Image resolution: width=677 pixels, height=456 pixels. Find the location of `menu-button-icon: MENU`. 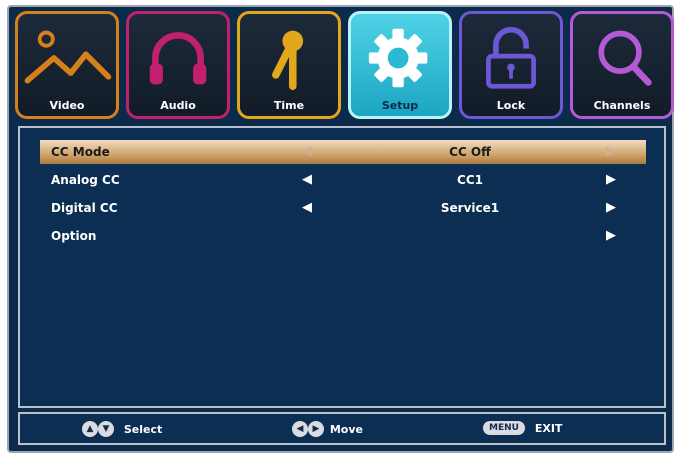

menu-button-icon: MENU is located at coordinates (504, 428).